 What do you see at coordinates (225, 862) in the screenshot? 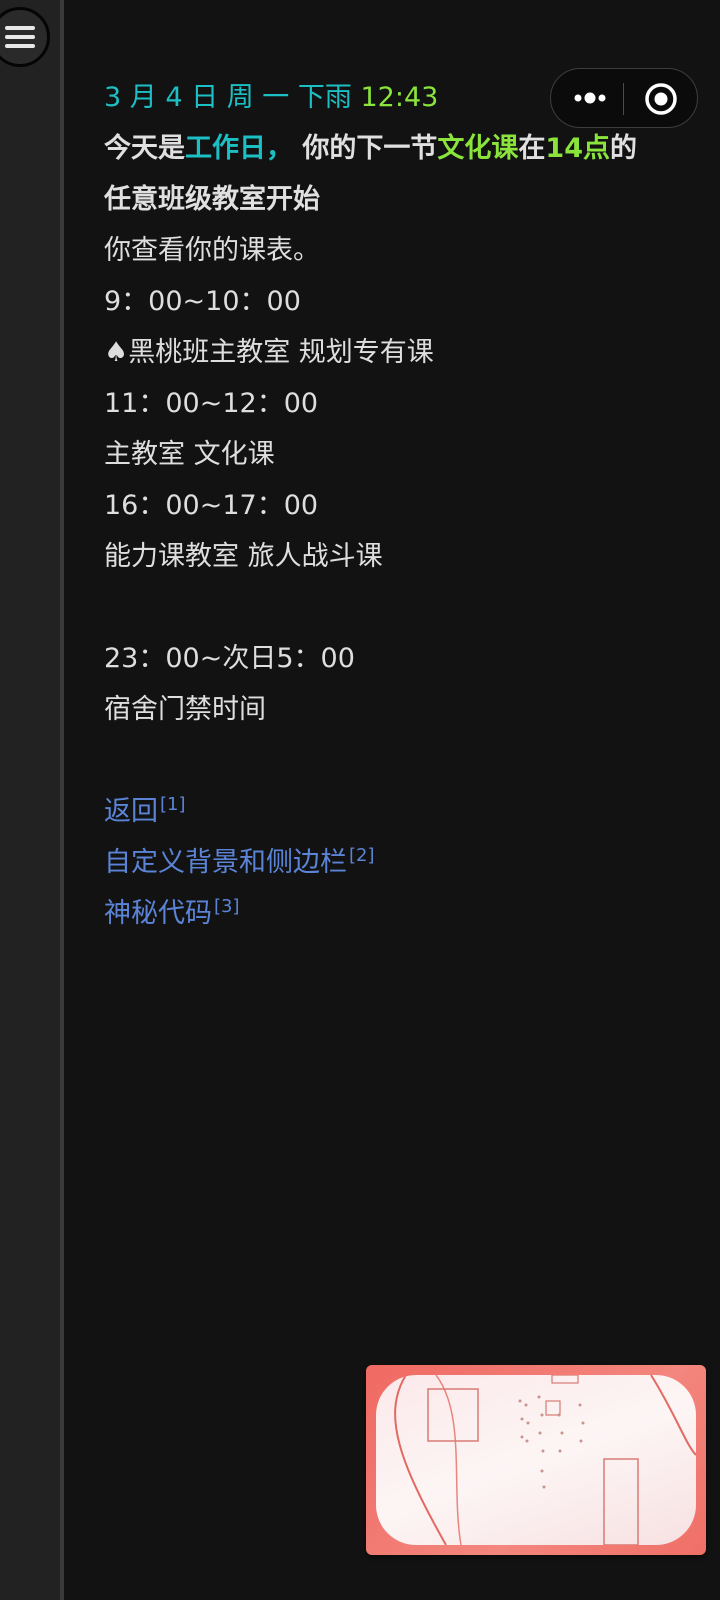
I see `customize-link-label: 自定义背景和侧边栏` at bounding box center [225, 862].